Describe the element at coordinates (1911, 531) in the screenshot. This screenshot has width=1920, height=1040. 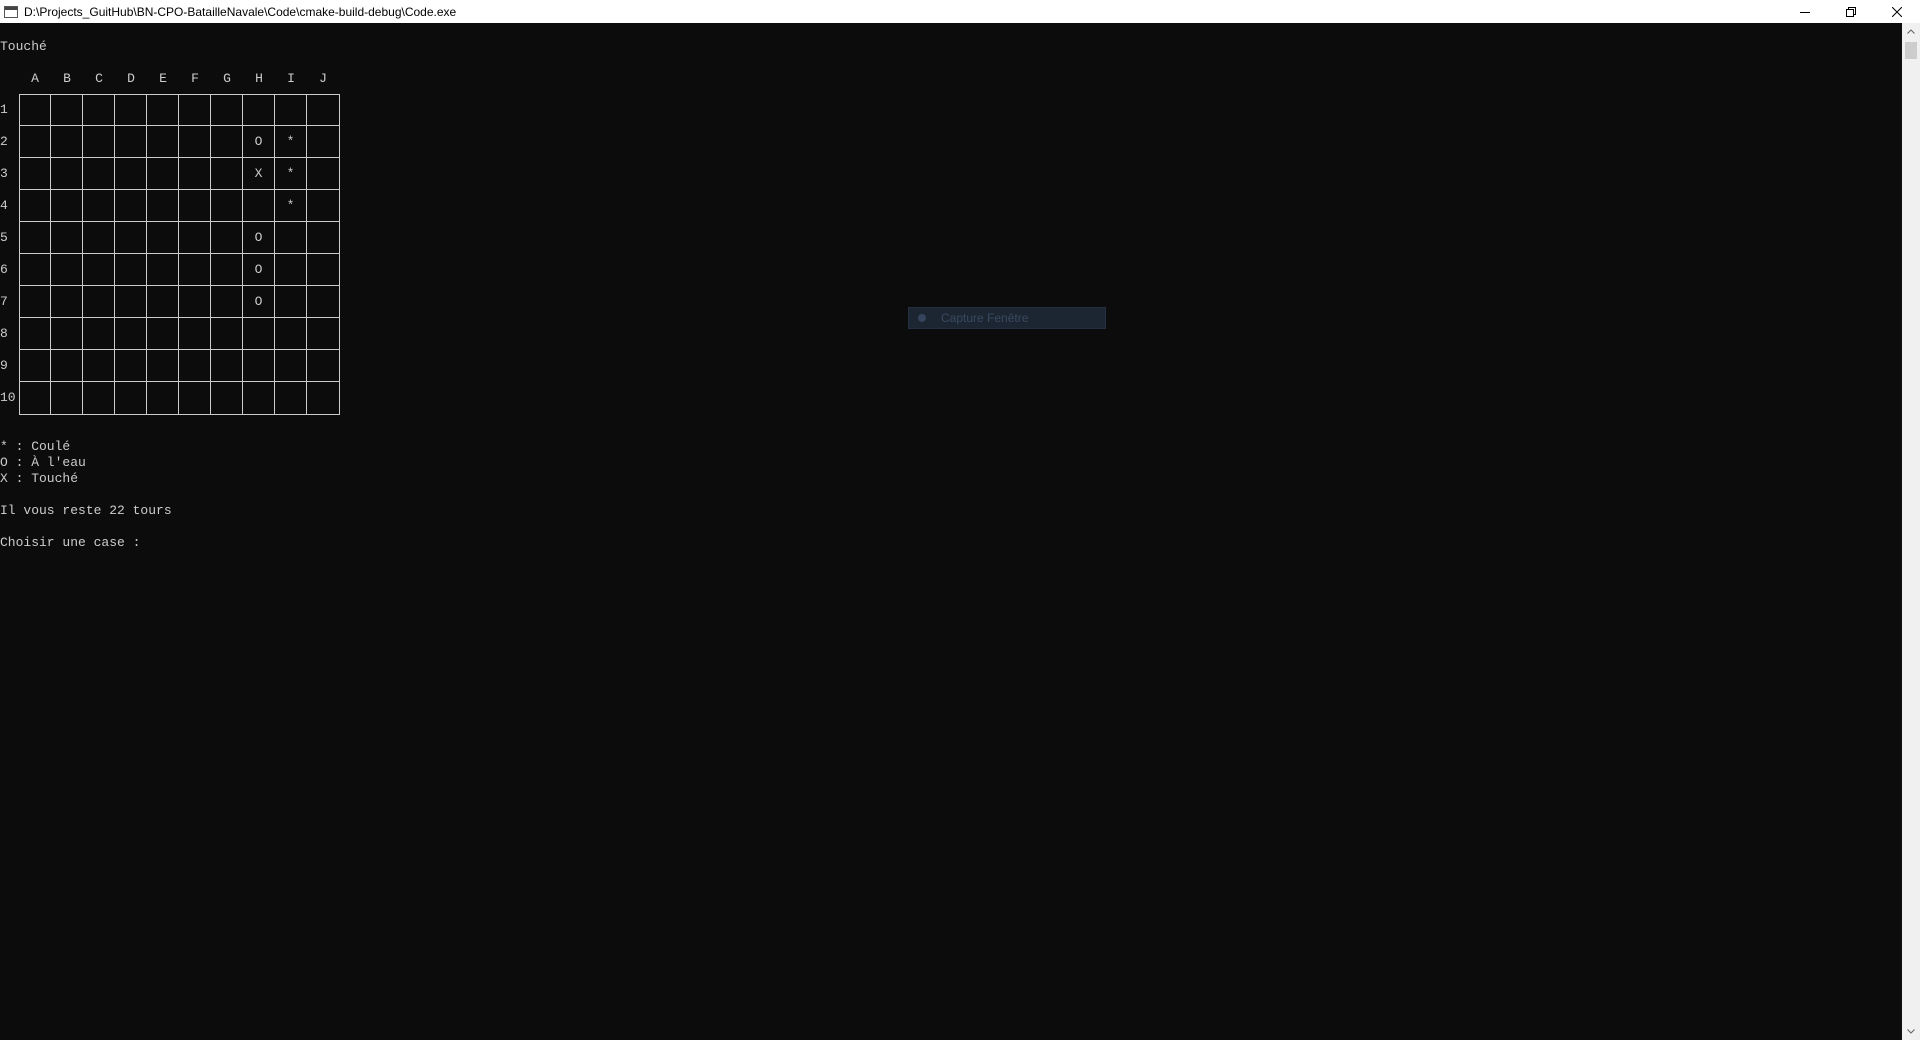
I see `vertical-scrollbar` at that location.